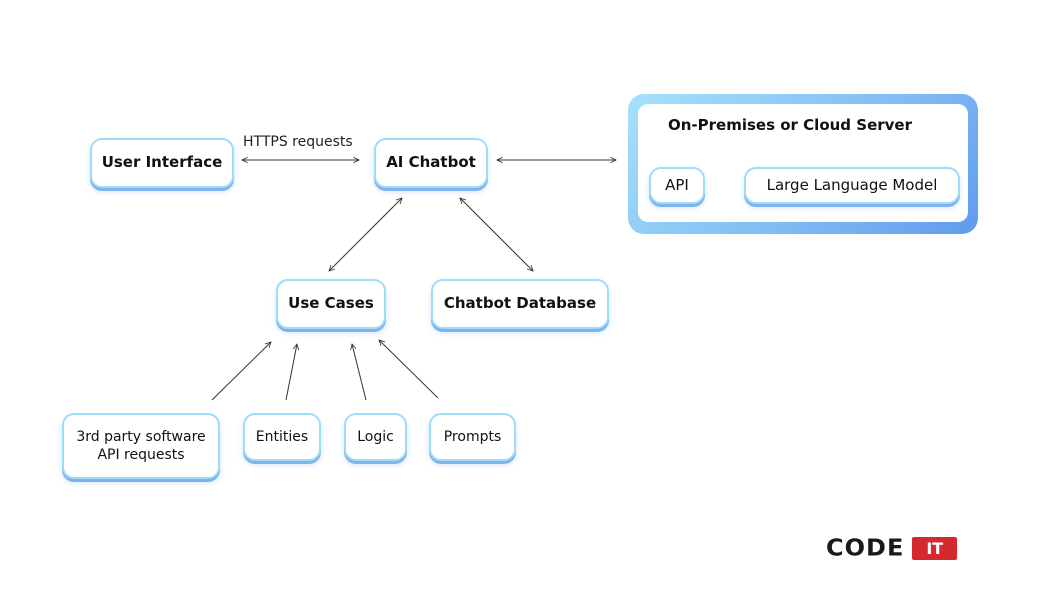 The width and height of the screenshot is (1042, 600). I want to click on edge-logic-usecases, so click(359, 372).